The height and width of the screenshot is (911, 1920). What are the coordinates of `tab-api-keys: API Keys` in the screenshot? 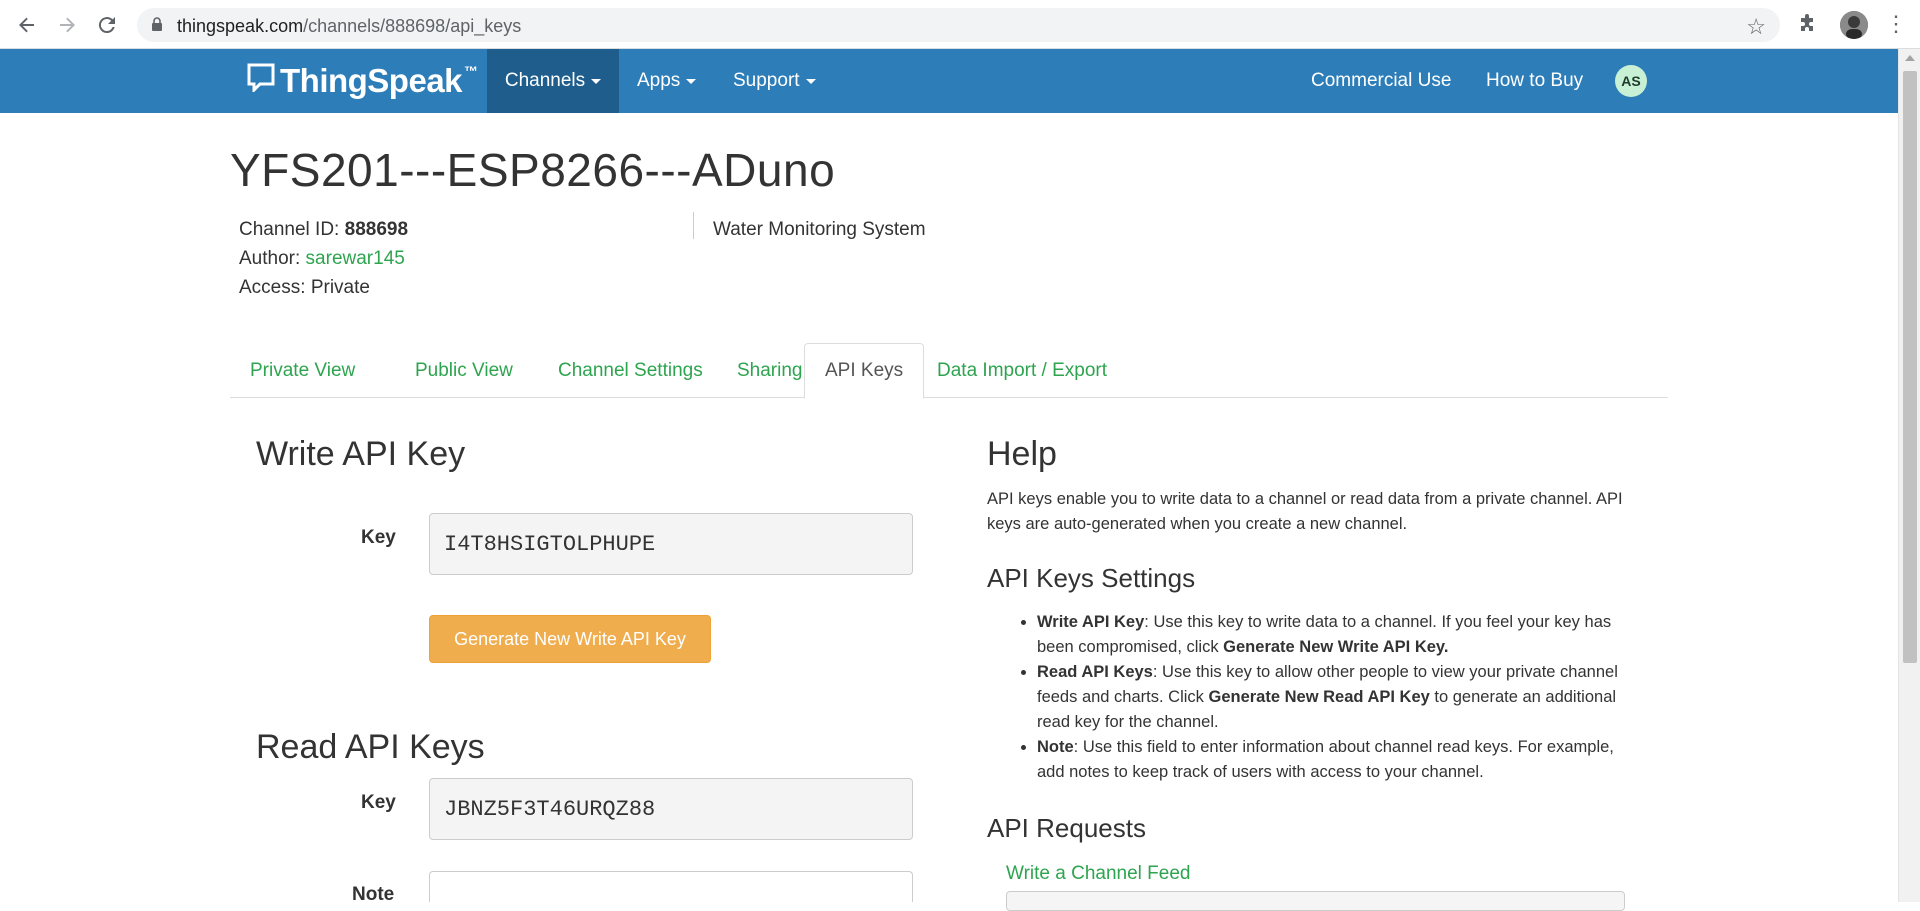 It's located at (864, 371).